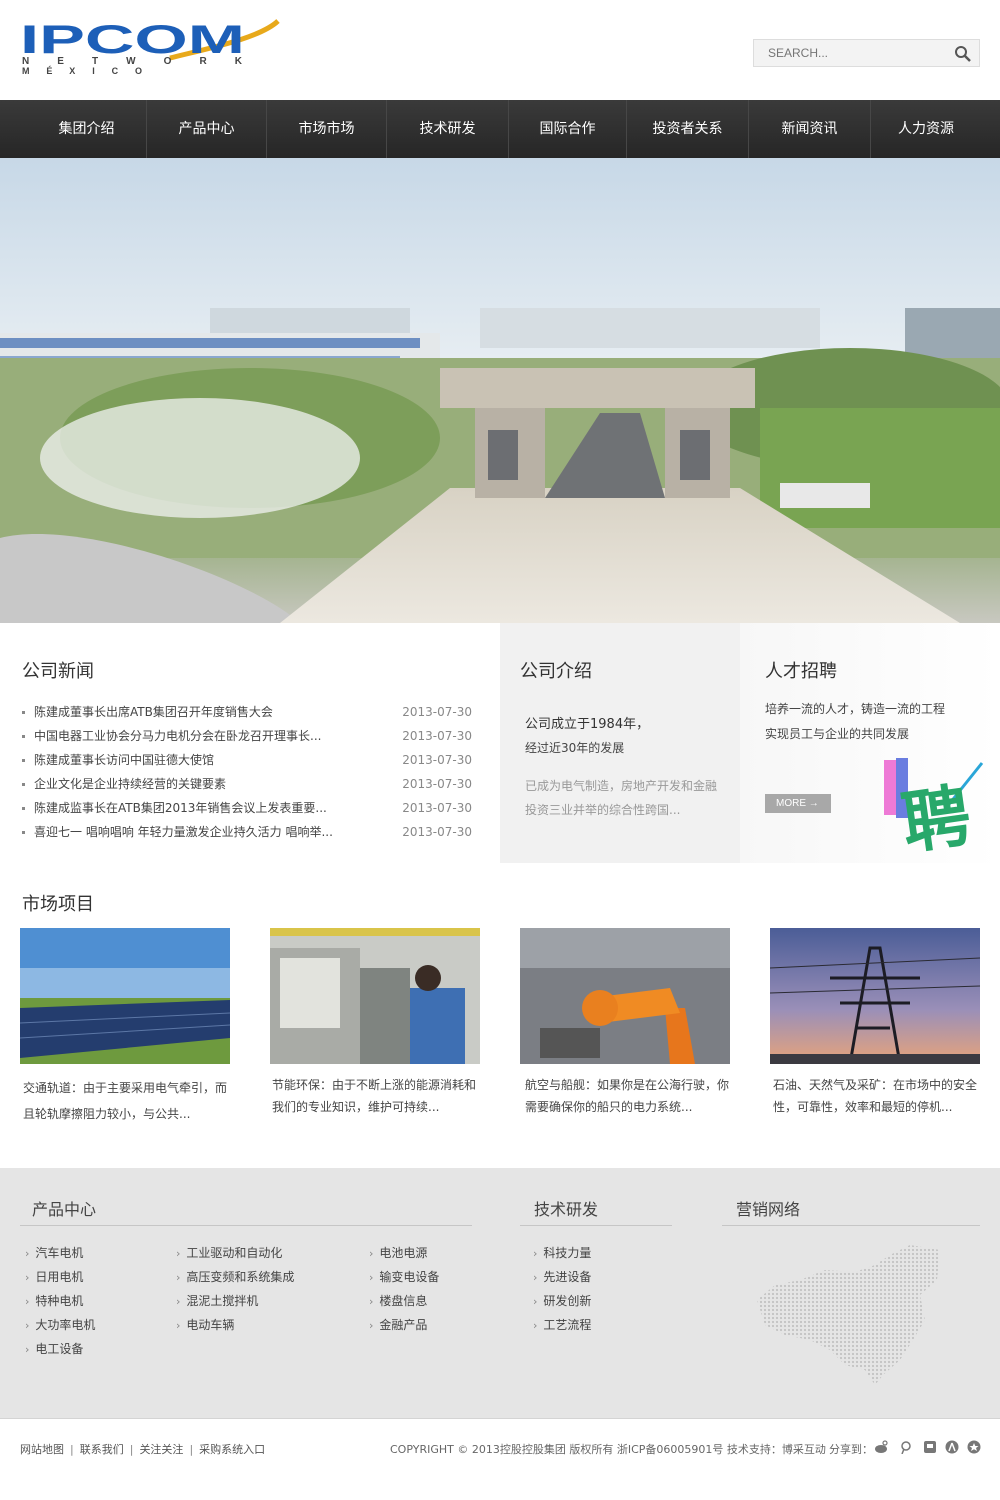  What do you see at coordinates (375, 996) in the screenshot?
I see `factory-worker-image` at bounding box center [375, 996].